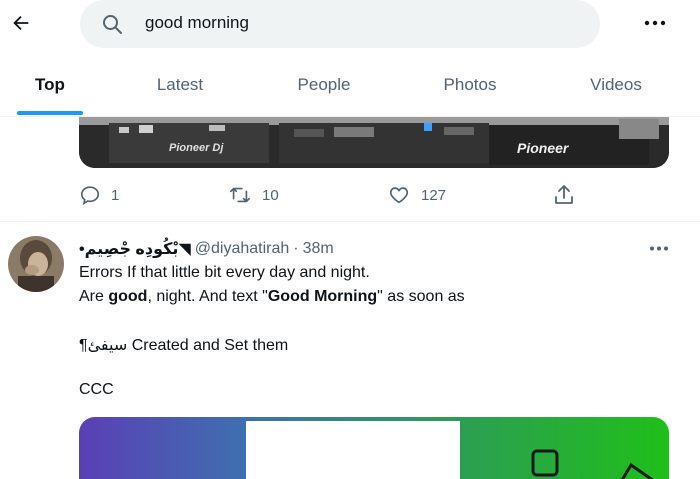 The width and height of the screenshot is (700, 479). I want to click on back-button, so click(21, 23).